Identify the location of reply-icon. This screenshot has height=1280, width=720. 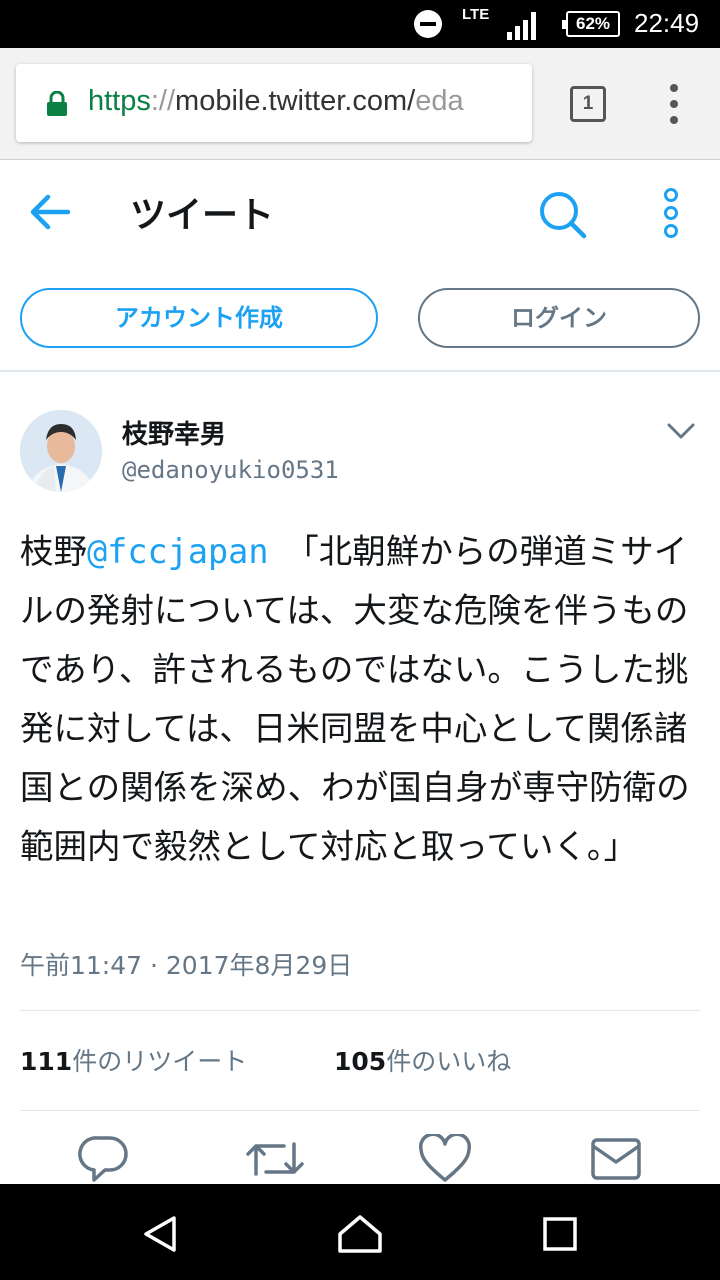
(104, 1159).